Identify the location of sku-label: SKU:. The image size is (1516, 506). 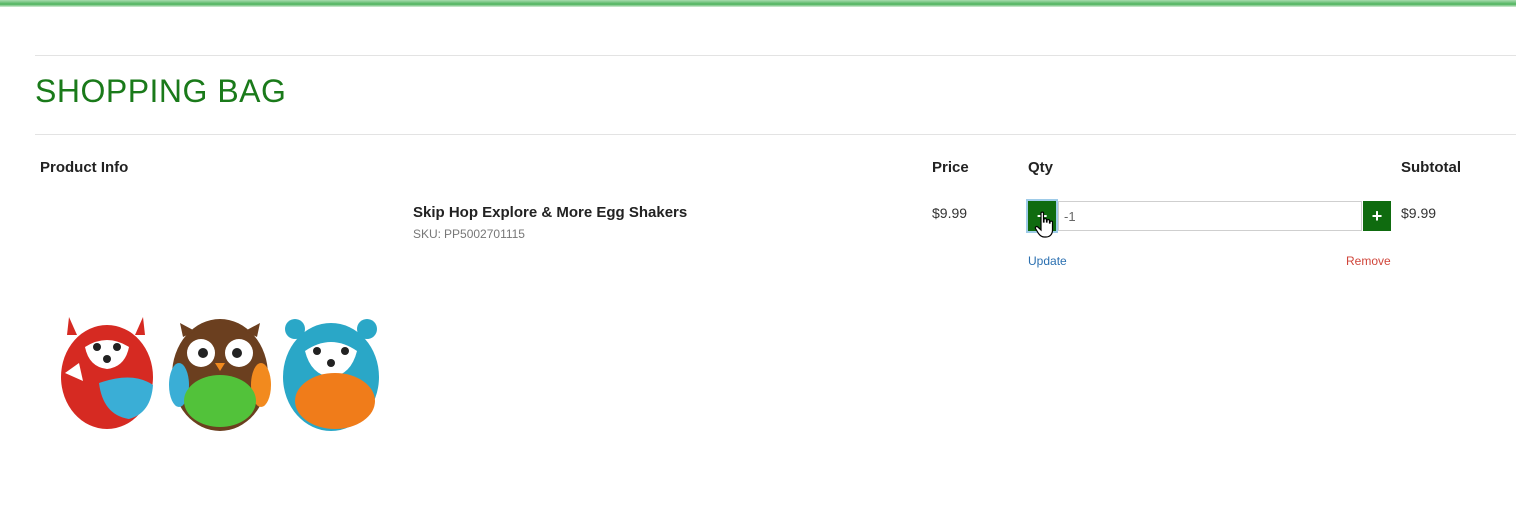
(427, 234).